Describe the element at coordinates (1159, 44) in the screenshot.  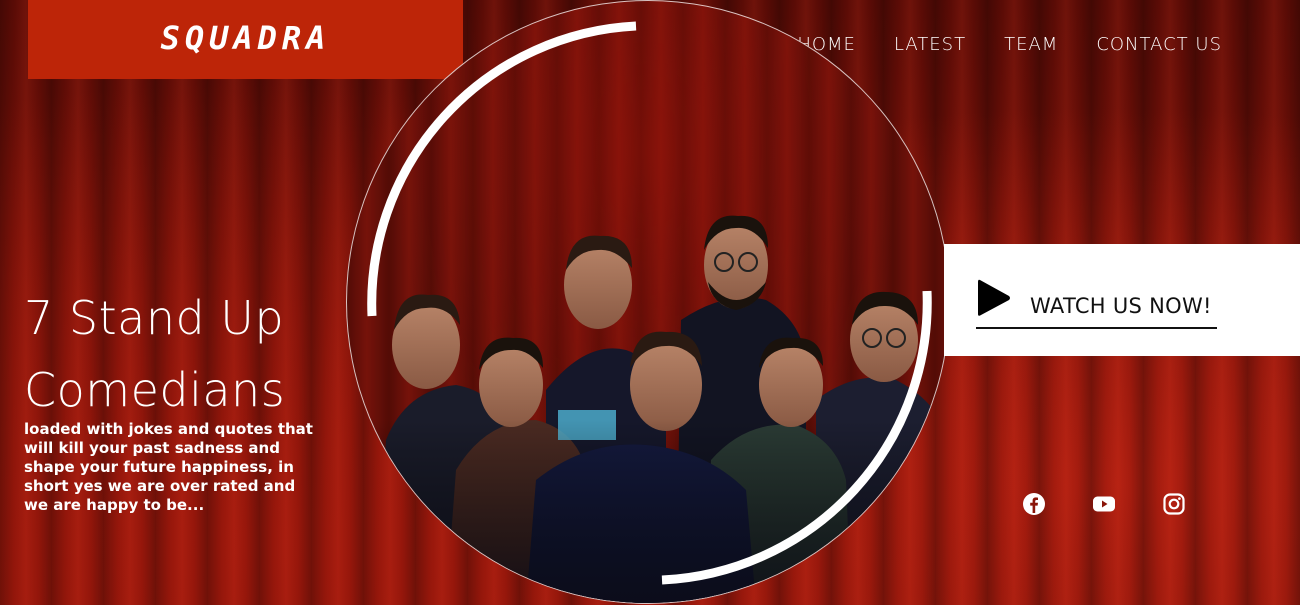
I see `nav-contact-us: CONTACT US` at that location.